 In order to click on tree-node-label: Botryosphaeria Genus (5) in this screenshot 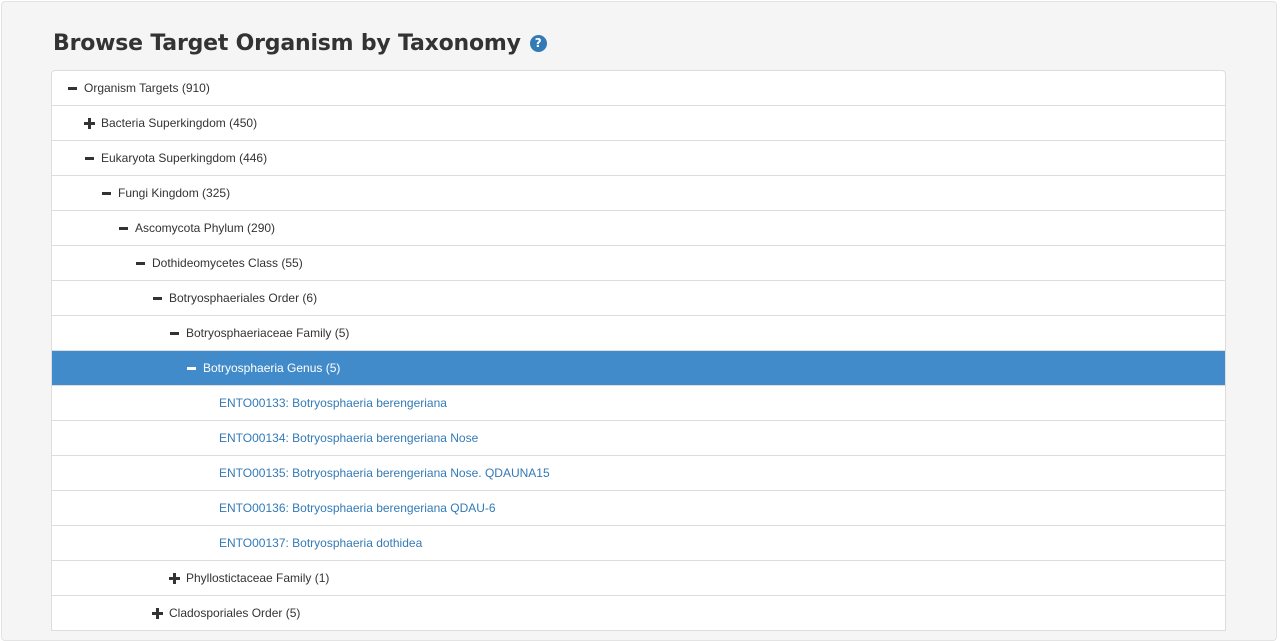, I will do `click(272, 368)`.